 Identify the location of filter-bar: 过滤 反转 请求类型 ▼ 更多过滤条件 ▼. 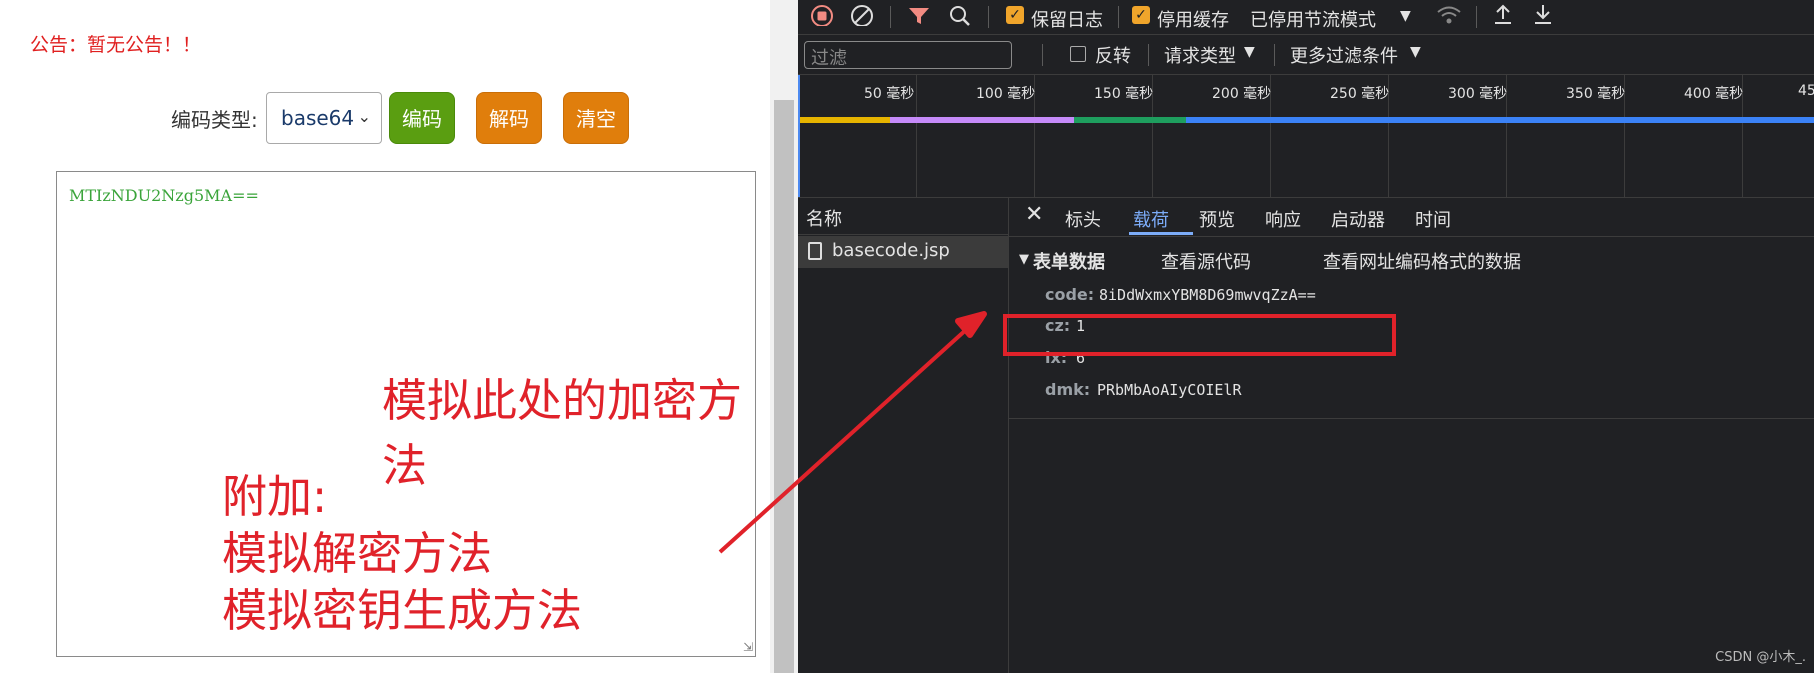
(1306, 55).